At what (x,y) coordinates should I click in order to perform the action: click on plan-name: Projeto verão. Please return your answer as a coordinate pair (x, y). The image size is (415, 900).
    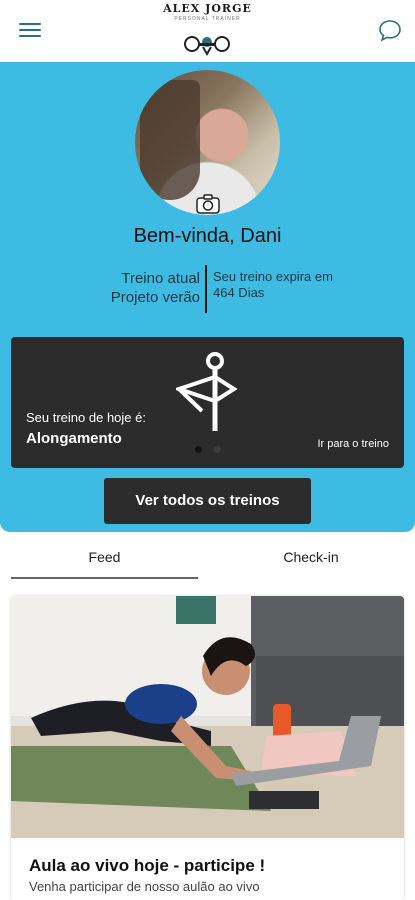
    Looking at the image, I should click on (155, 297).